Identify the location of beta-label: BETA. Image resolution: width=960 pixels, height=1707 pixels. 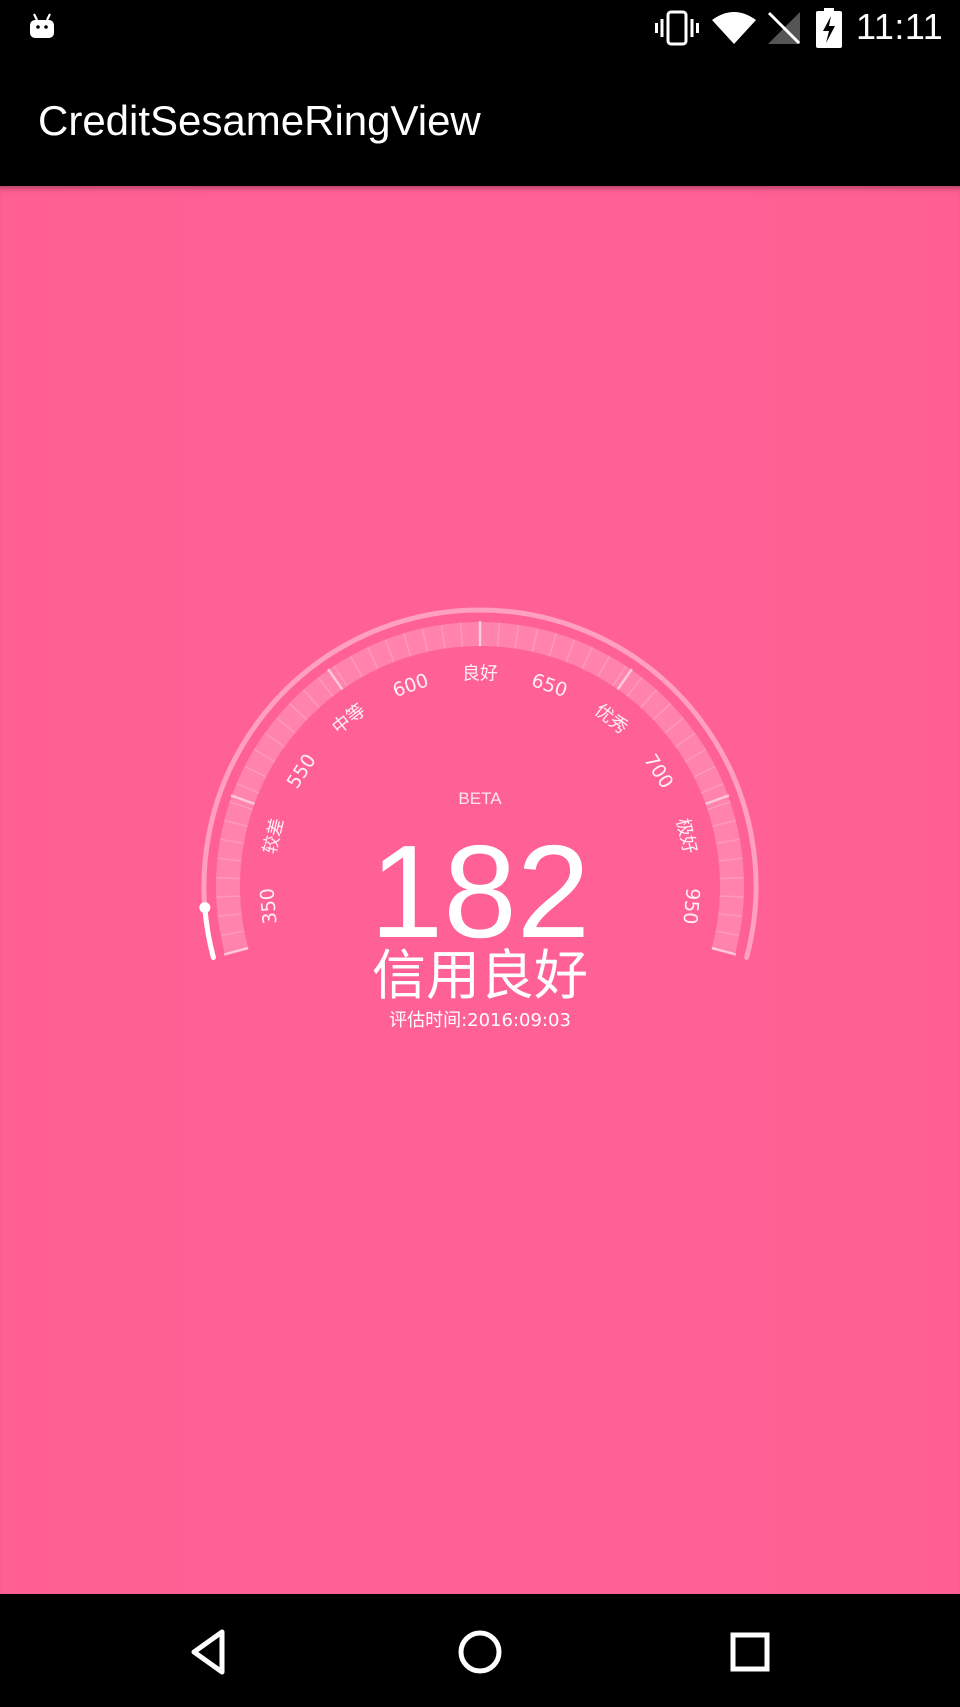
(480, 798).